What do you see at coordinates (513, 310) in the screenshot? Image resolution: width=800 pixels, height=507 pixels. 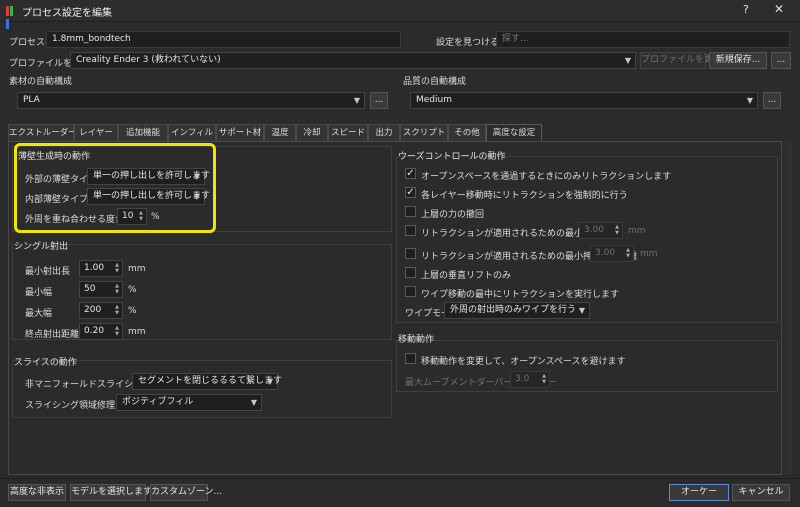 I see `wipe-mode-value: 外周の射出時のみワイプを行う` at bounding box center [513, 310].